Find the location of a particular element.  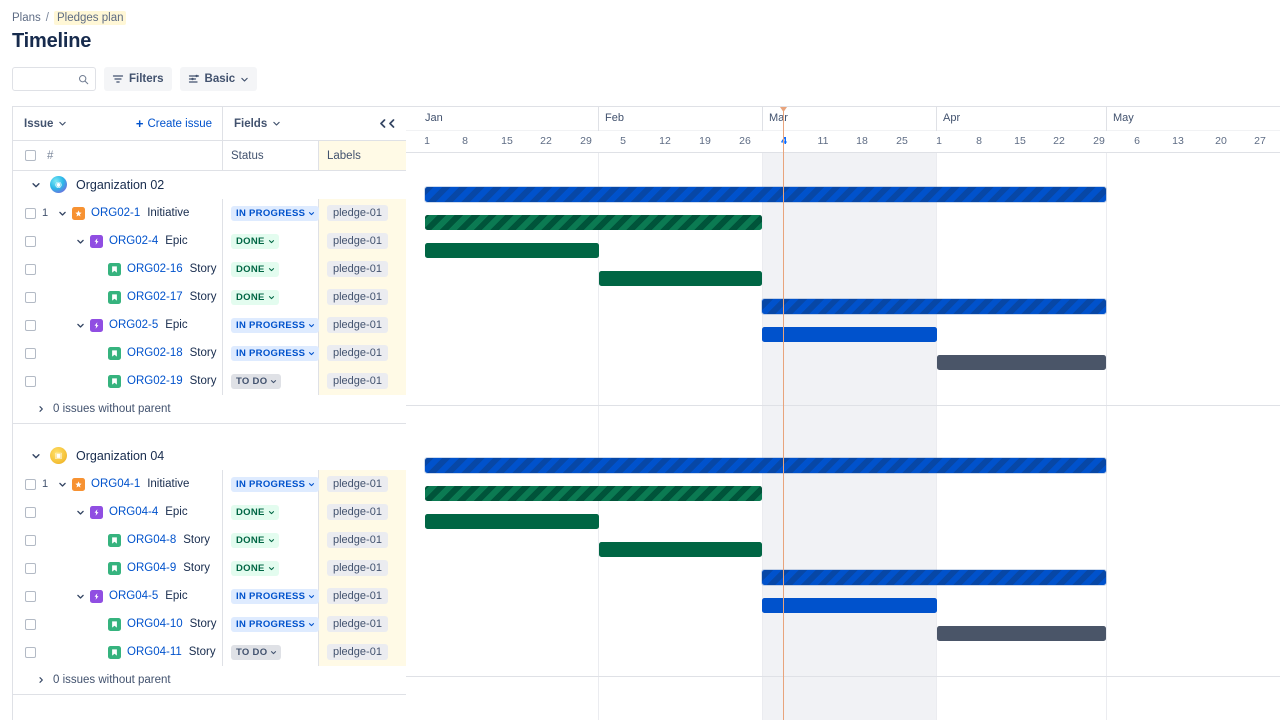

breadcrumb-plans-link: Plans is located at coordinates (26, 18).